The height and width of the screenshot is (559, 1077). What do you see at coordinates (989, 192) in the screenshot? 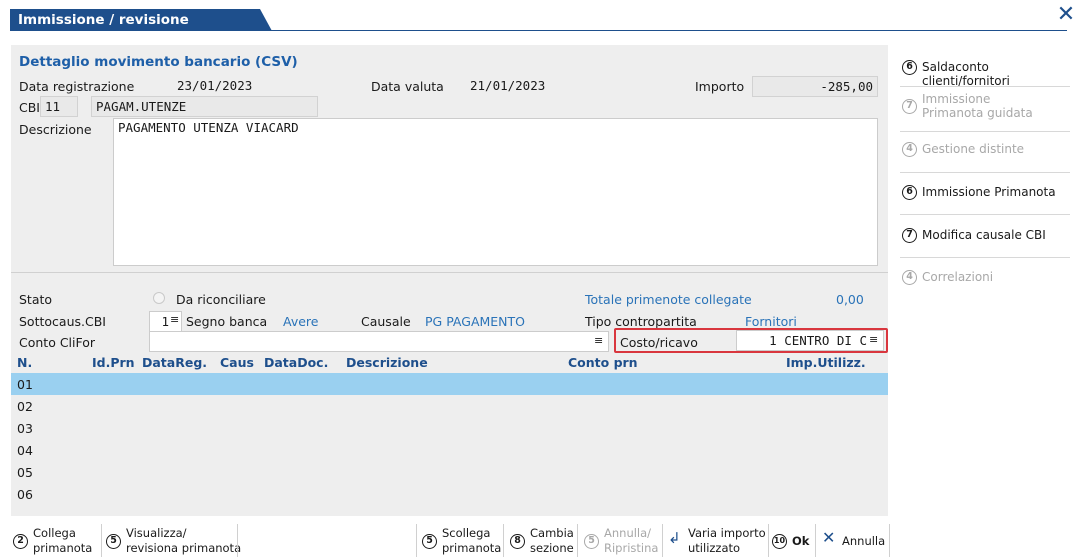
I see `immissione-primanota-label: Immissione Primanota` at bounding box center [989, 192].